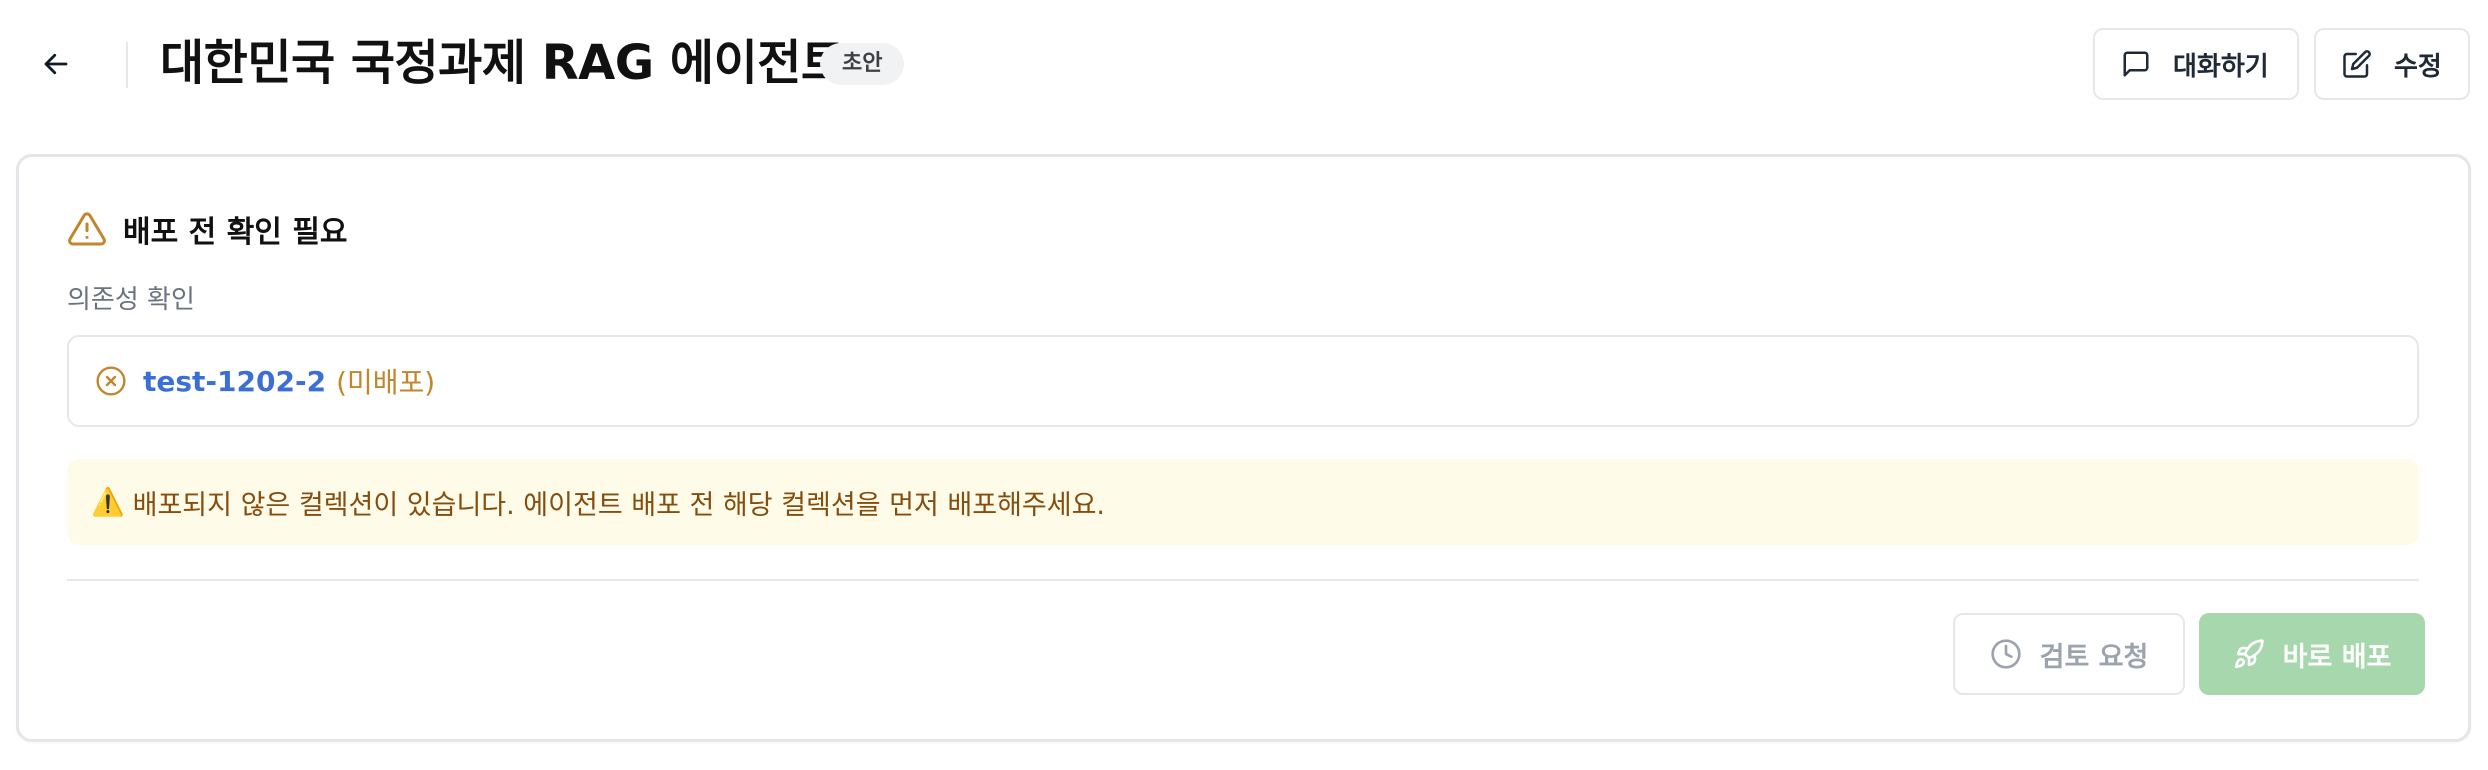 This screenshot has height=770, width=2488. Describe the element at coordinates (2136, 64) in the screenshot. I see `message-square-icon` at that location.